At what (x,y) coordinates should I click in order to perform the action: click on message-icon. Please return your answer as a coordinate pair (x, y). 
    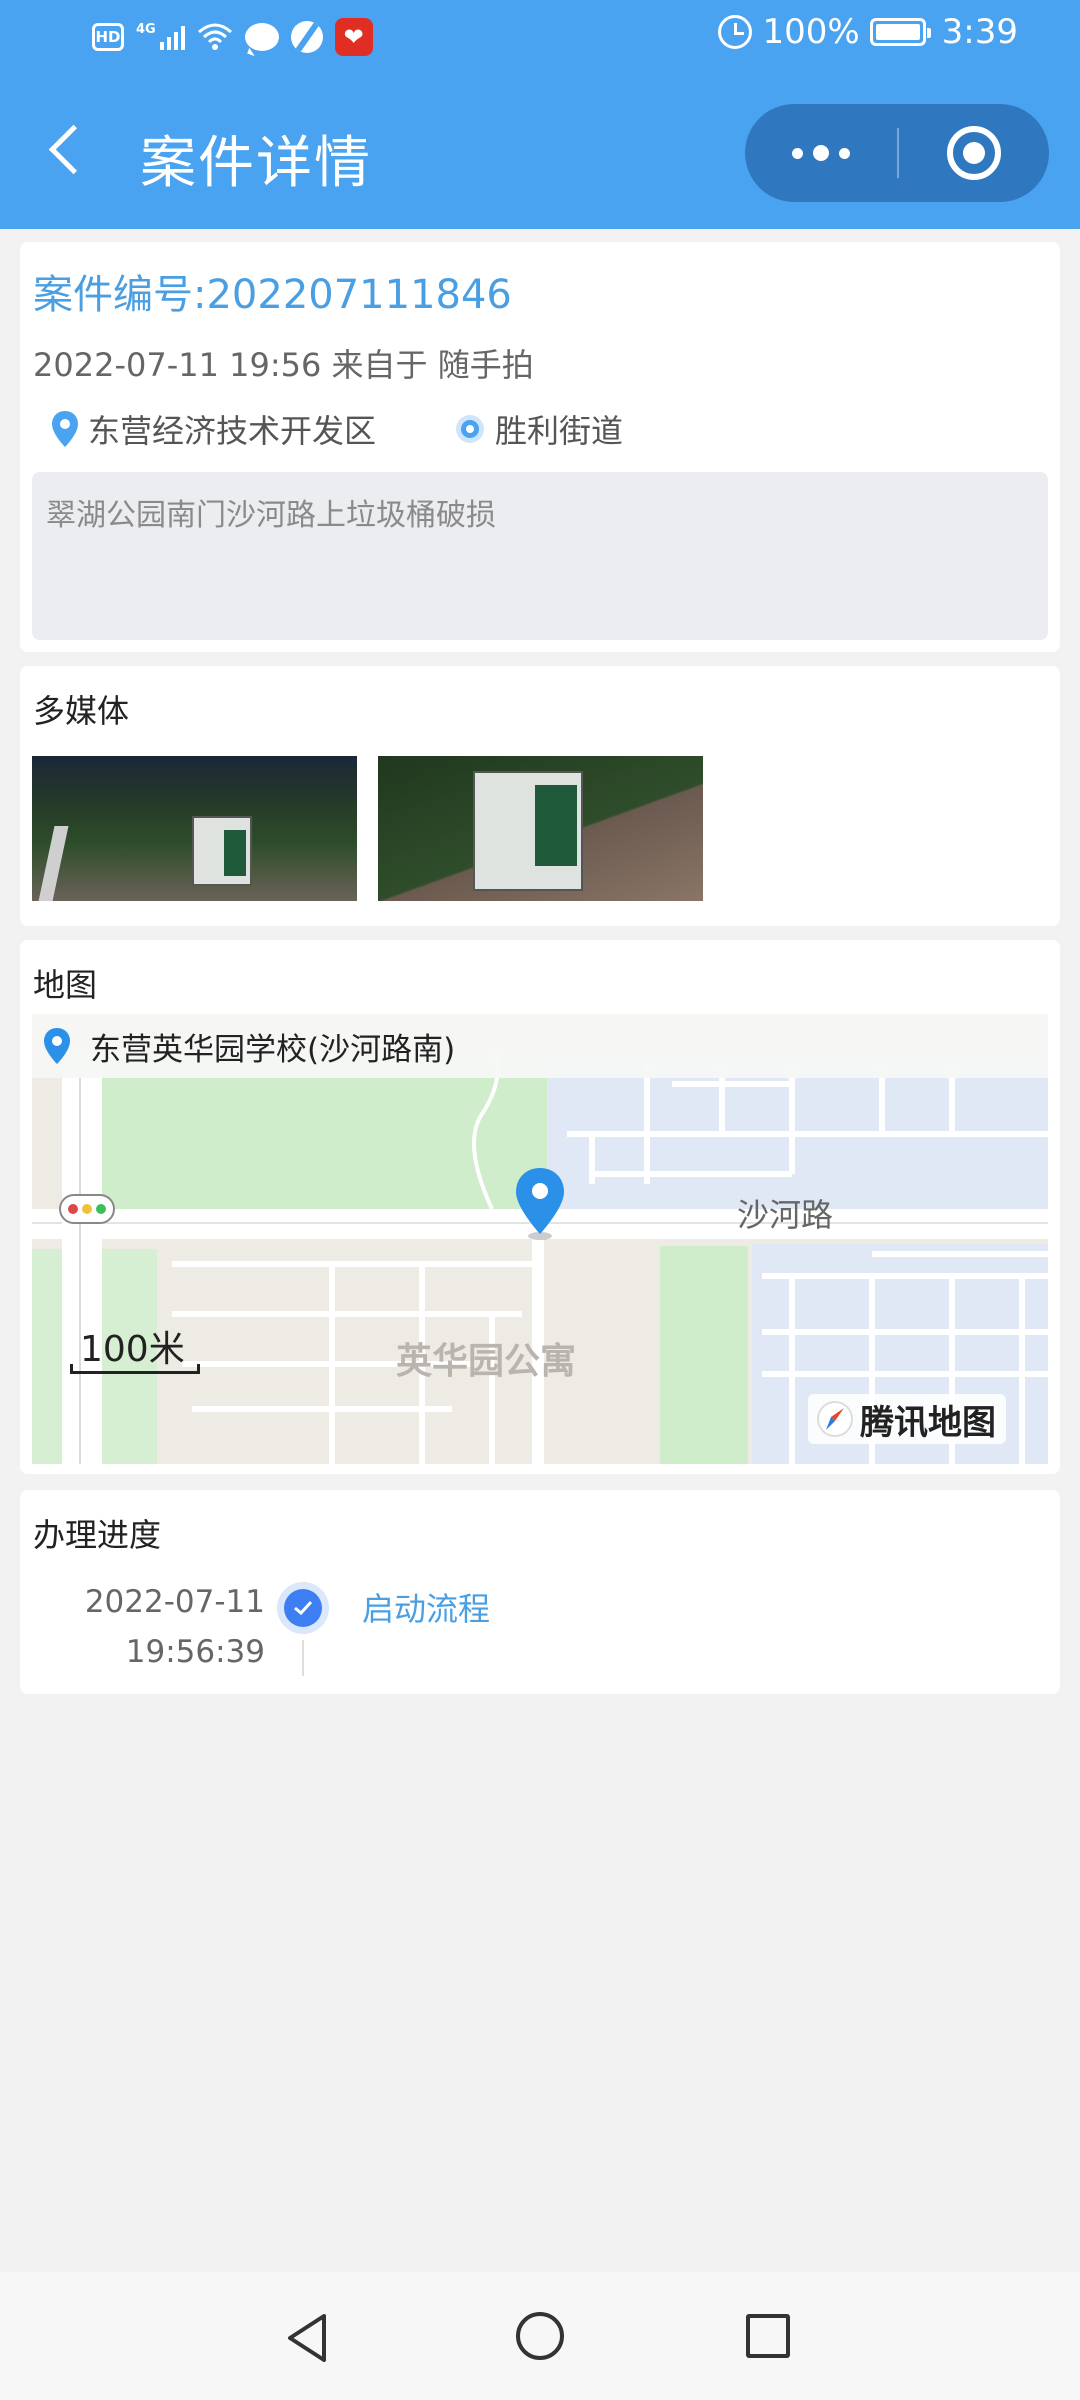
    Looking at the image, I should click on (261, 37).